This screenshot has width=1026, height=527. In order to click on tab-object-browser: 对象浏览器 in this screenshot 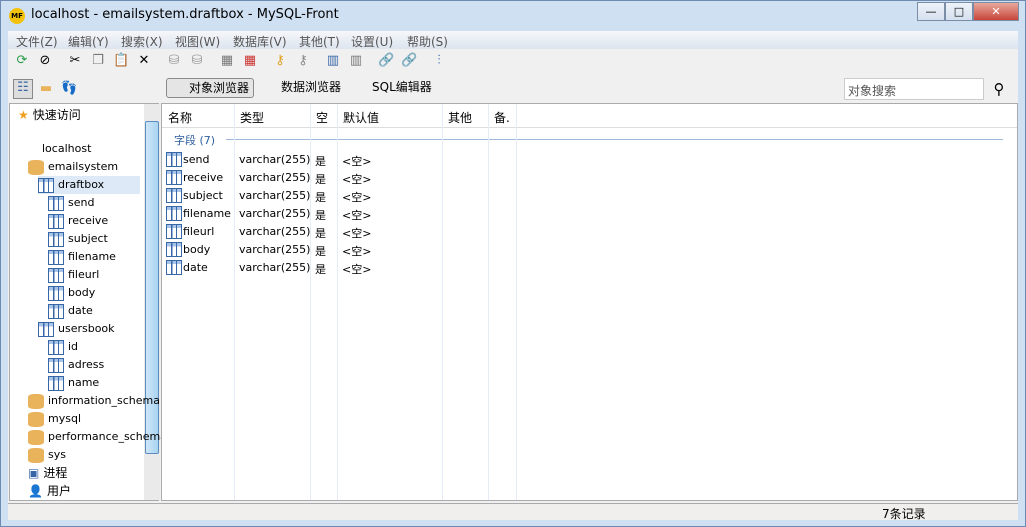, I will do `click(210, 88)`.